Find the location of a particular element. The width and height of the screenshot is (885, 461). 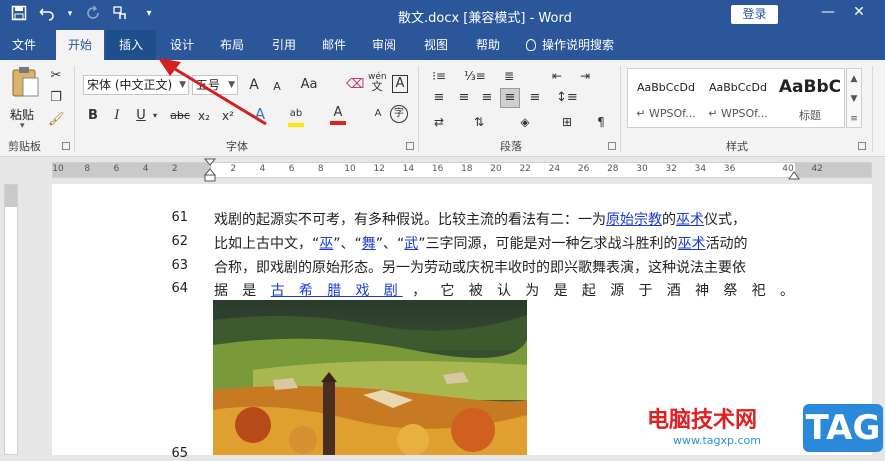

redo-icon is located at coordinates (93, 14).